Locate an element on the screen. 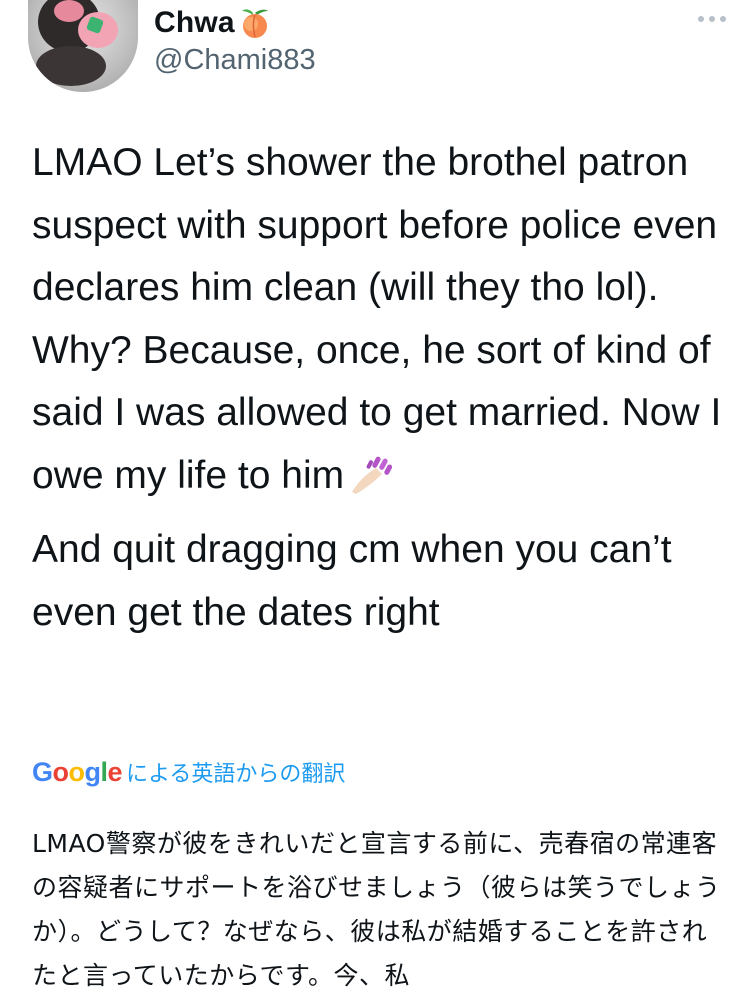  avatar is located at coordinates (83, 46).